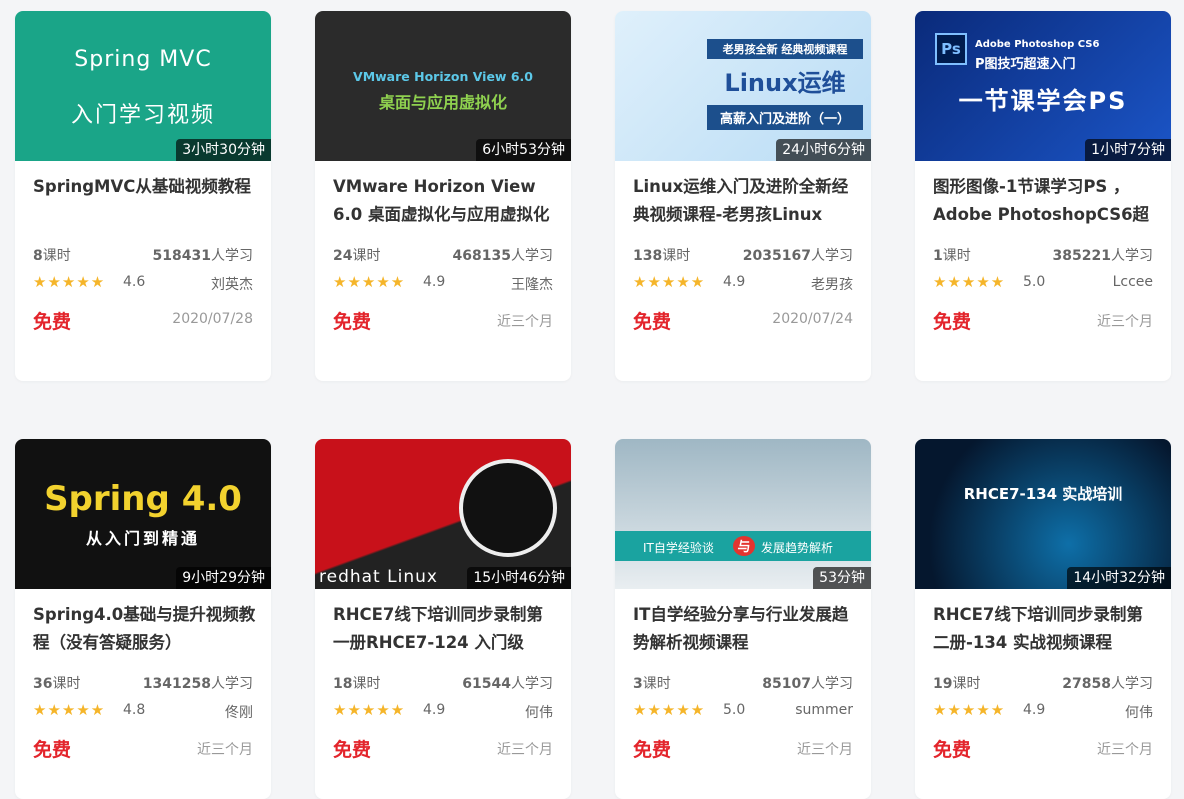 This screenshot has width=1184, height=799. I want to click on course-rating: ★★★★★ 4.8 佟刚, so click(143, 711).